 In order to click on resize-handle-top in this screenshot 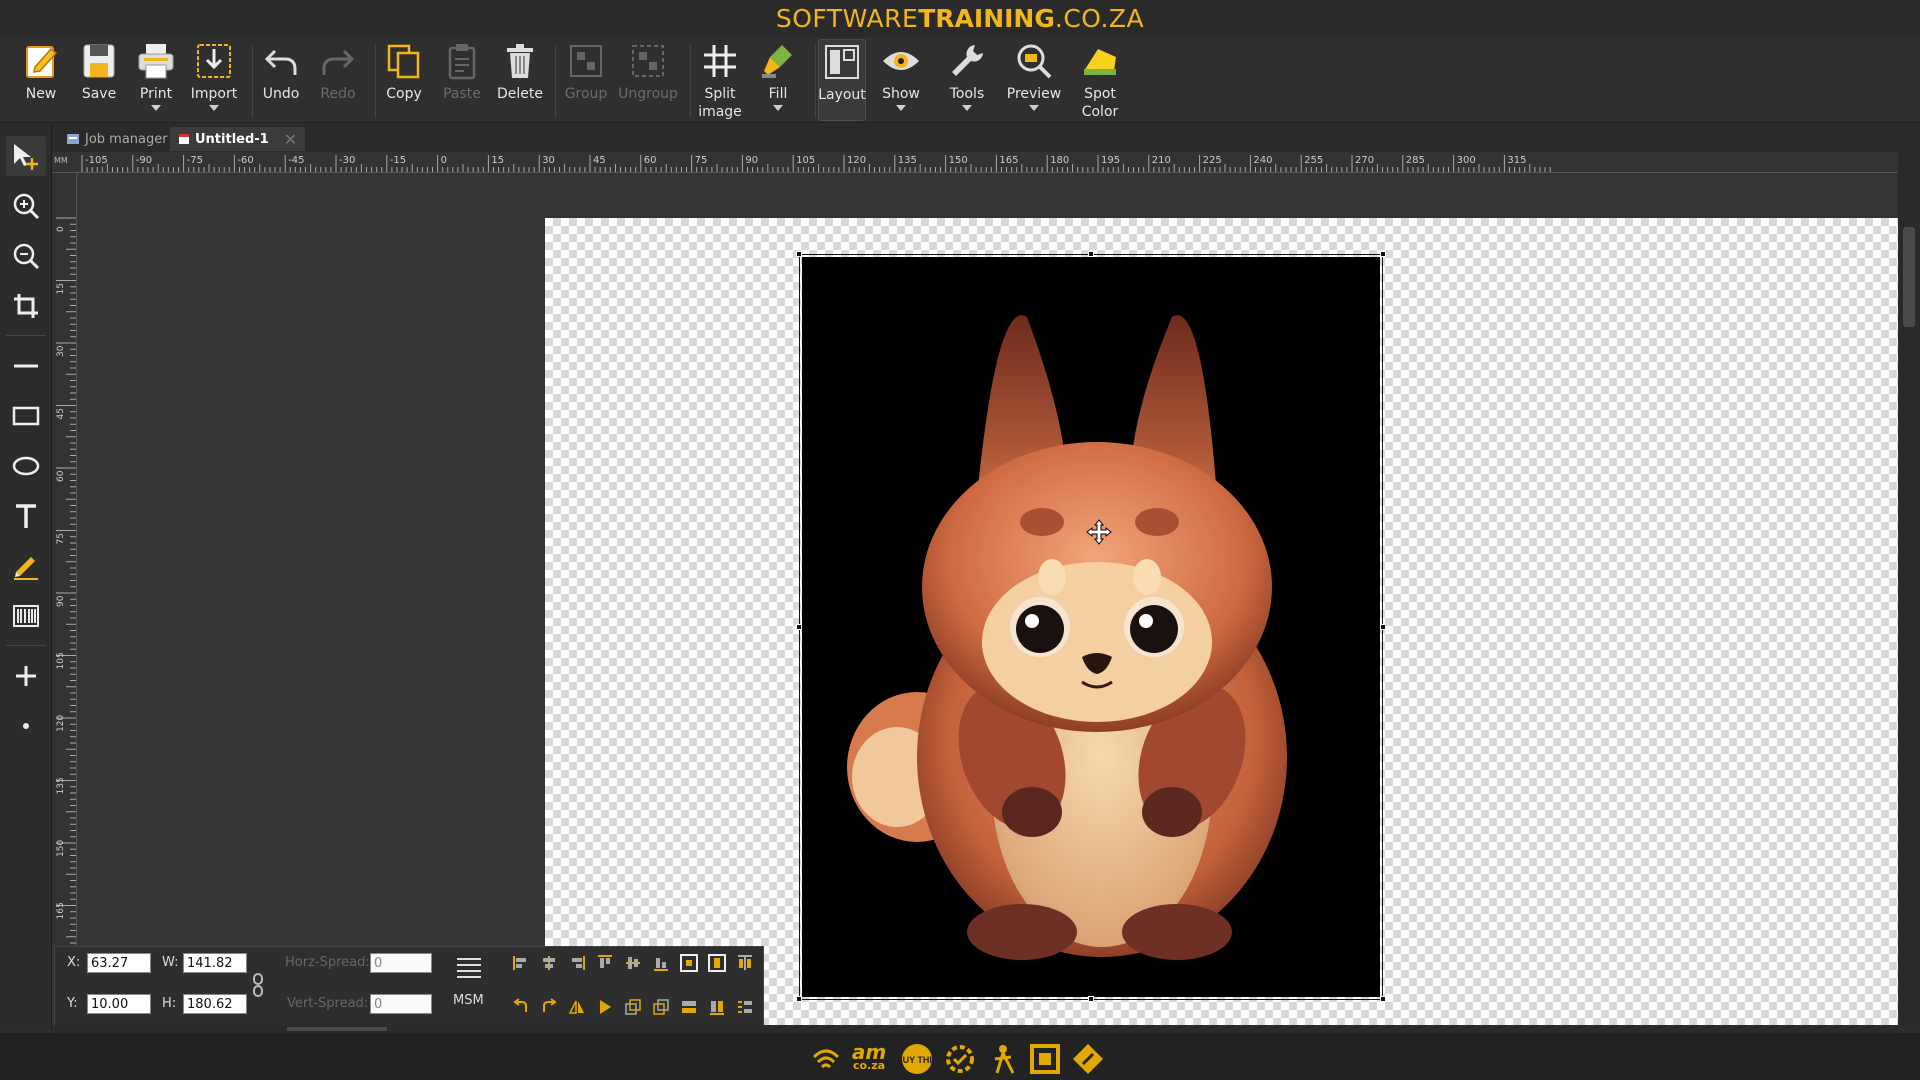, I will do `click(1091, 254)`.